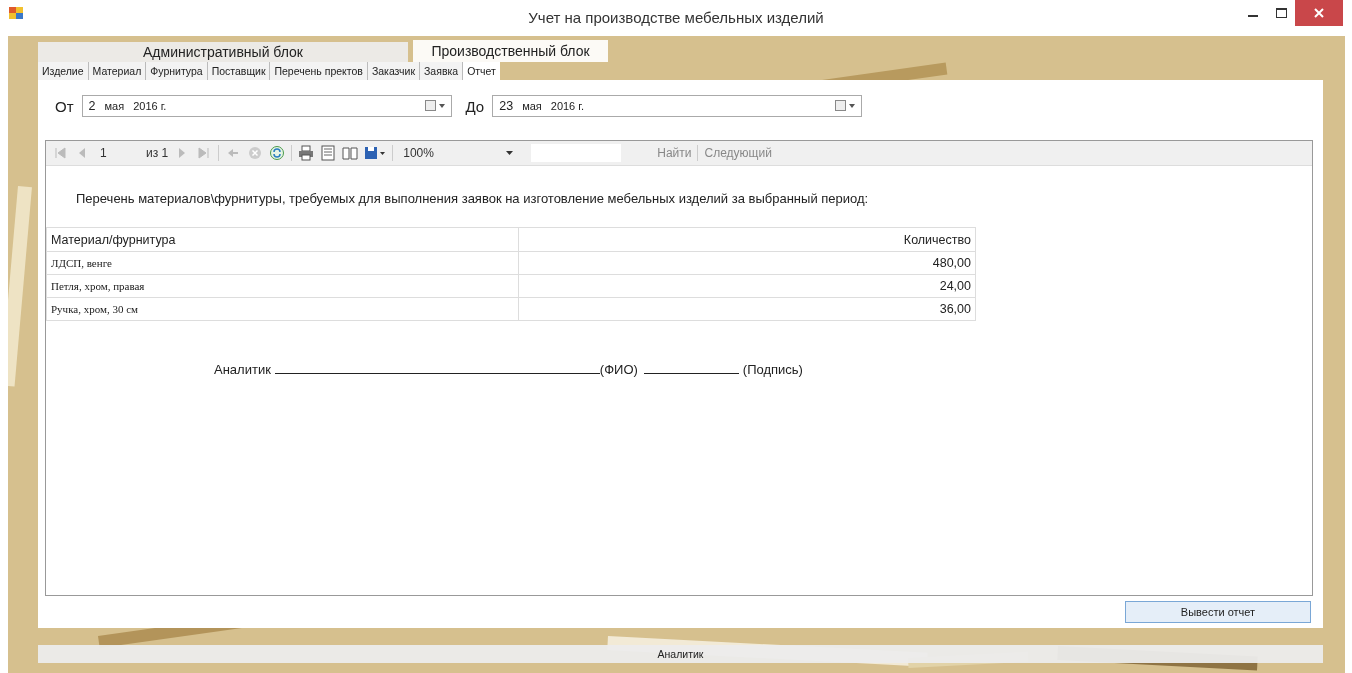 This screenshot has width=1352, height=673. Describe the element at coordinates (747, 239) in the screenshot. I see `column-header: Количество` at that location.